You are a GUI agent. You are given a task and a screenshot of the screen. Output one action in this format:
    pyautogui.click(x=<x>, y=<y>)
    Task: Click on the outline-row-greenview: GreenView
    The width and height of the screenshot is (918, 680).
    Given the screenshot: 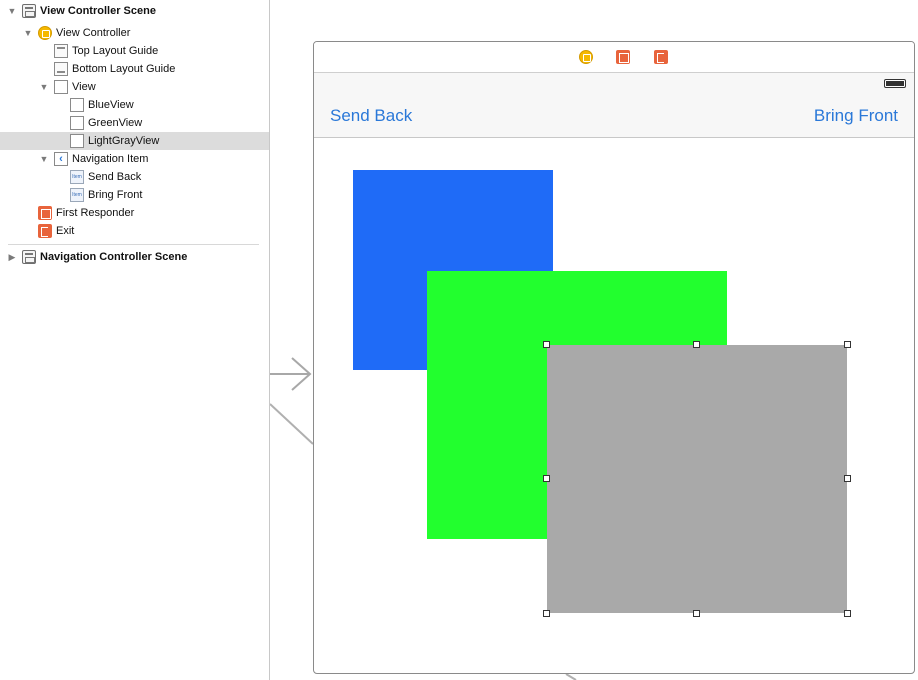 What is the action you would take?
    pyautogui.click(x=134, y=123)
    